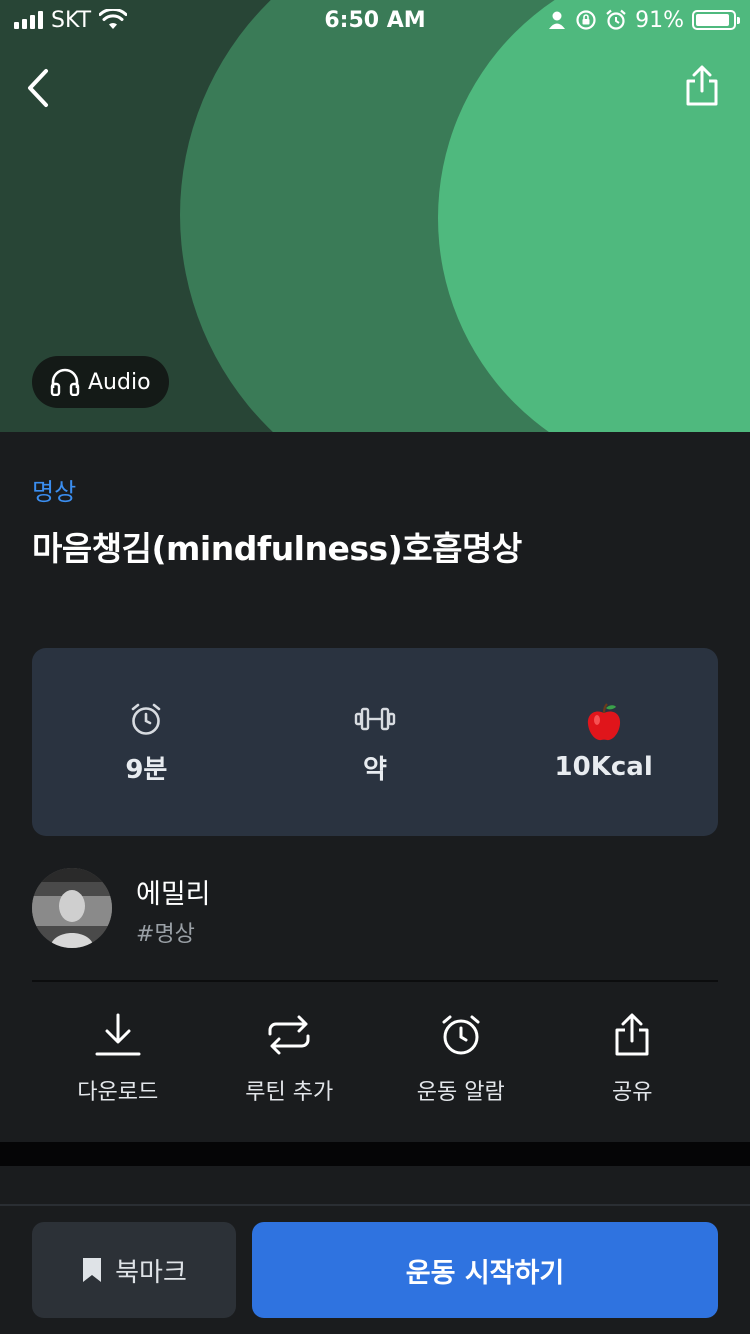 The height and width of the screenshot is (1334, 750). I want to click on download-button: 다운로드, so click(118, 1065).